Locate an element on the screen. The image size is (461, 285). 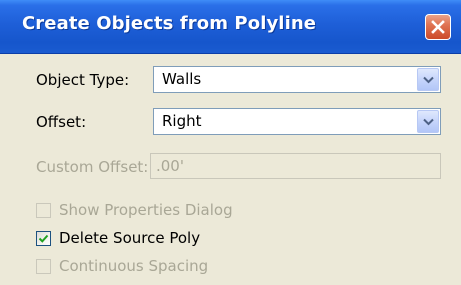
dialog-title: Create Objects from Polyline is located at coordinates (169, 23).